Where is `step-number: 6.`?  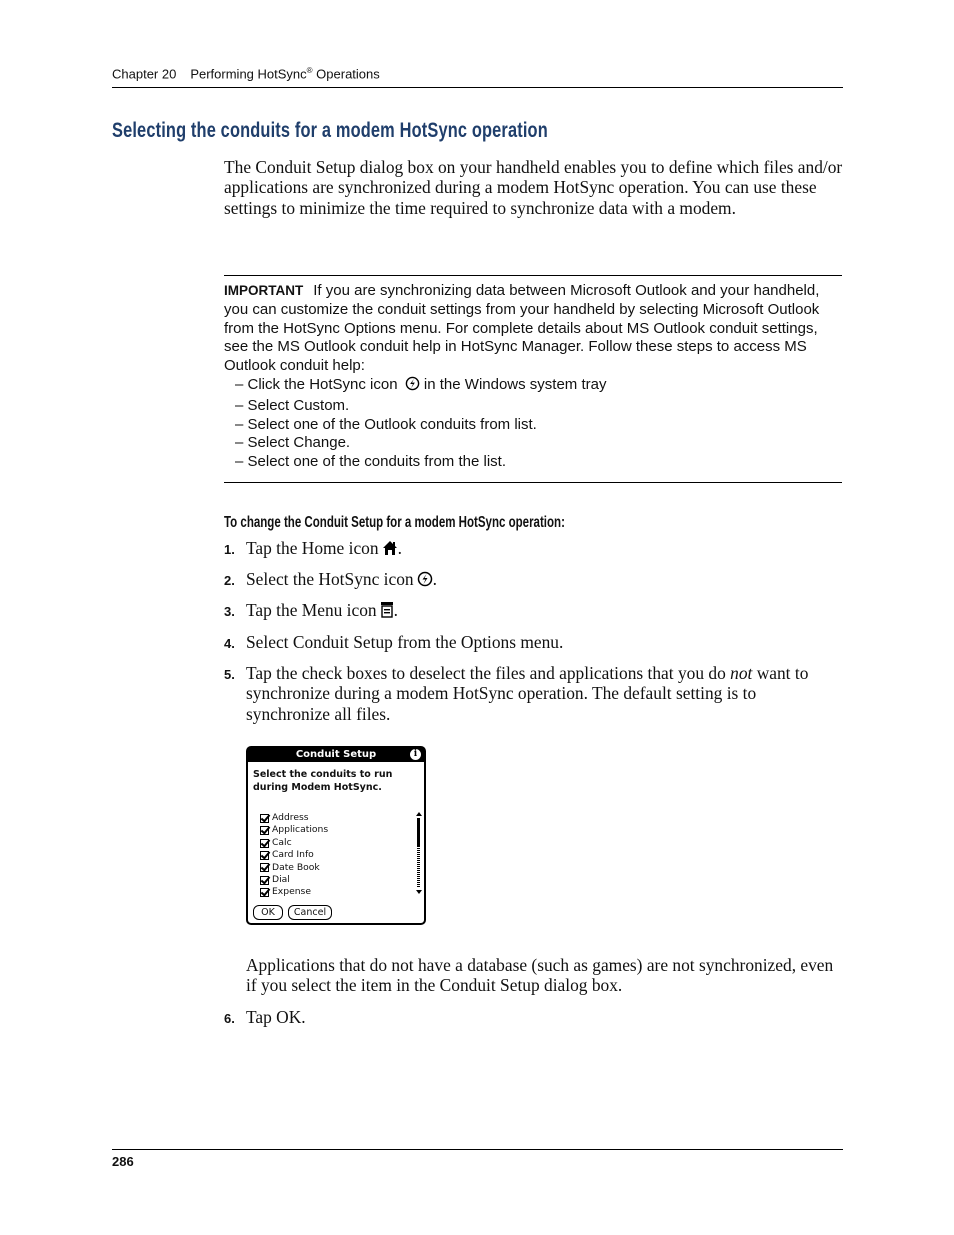
step-number: 6. is located at coordinates (229, 1018).